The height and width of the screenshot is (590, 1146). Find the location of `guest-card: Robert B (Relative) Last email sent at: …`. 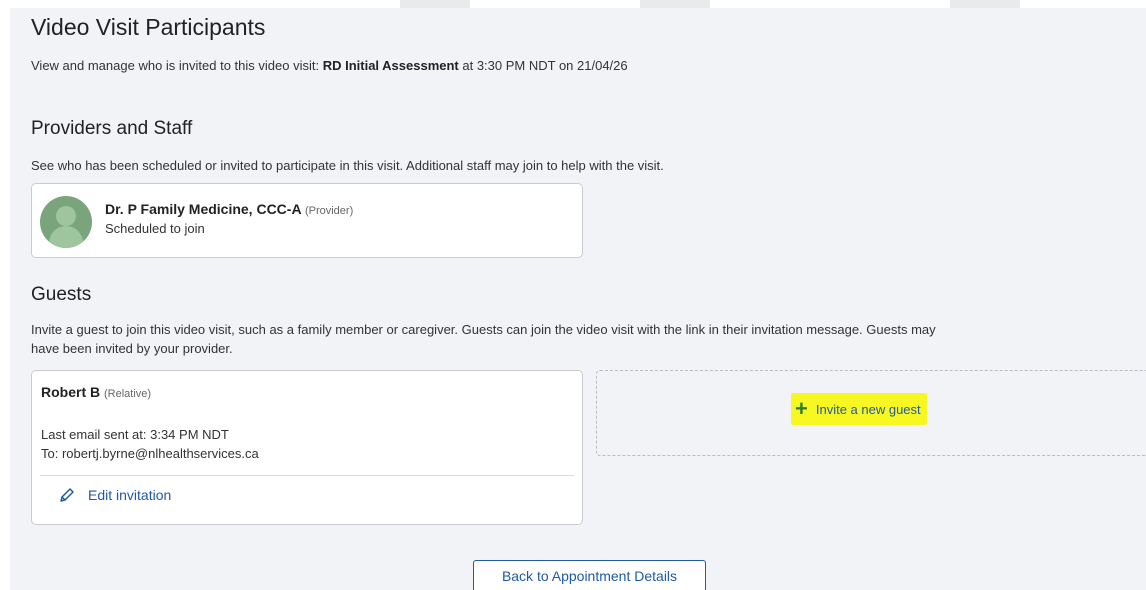

guest-card: Robert B (Relative) Last email sent at: … is located at coordinates (307, 447).